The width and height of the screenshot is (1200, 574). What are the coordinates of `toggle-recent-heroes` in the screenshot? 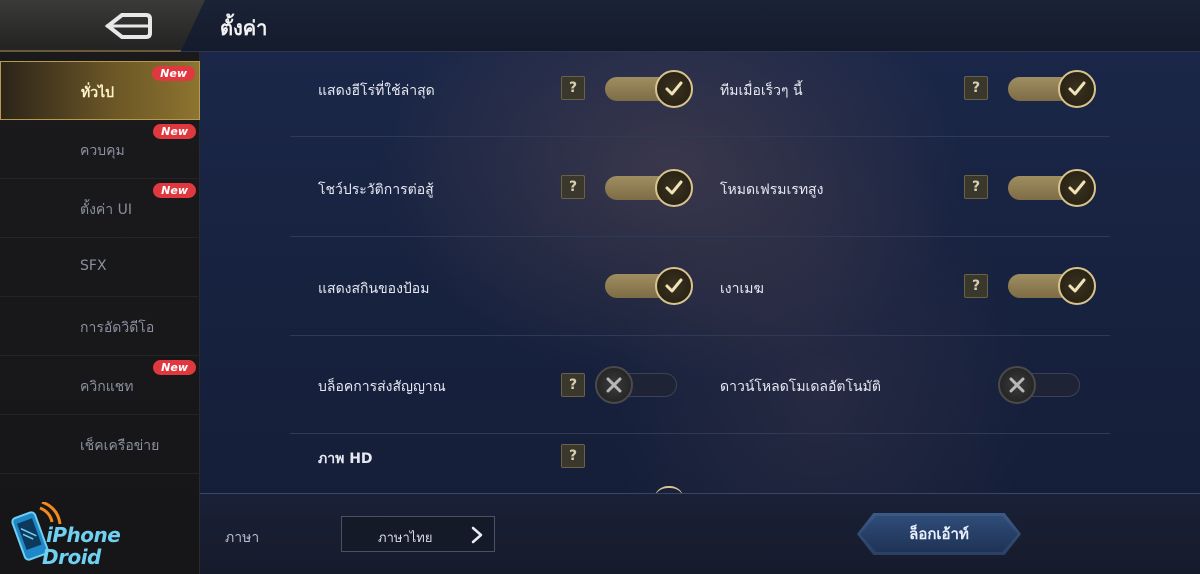 It's located at (649, 89).